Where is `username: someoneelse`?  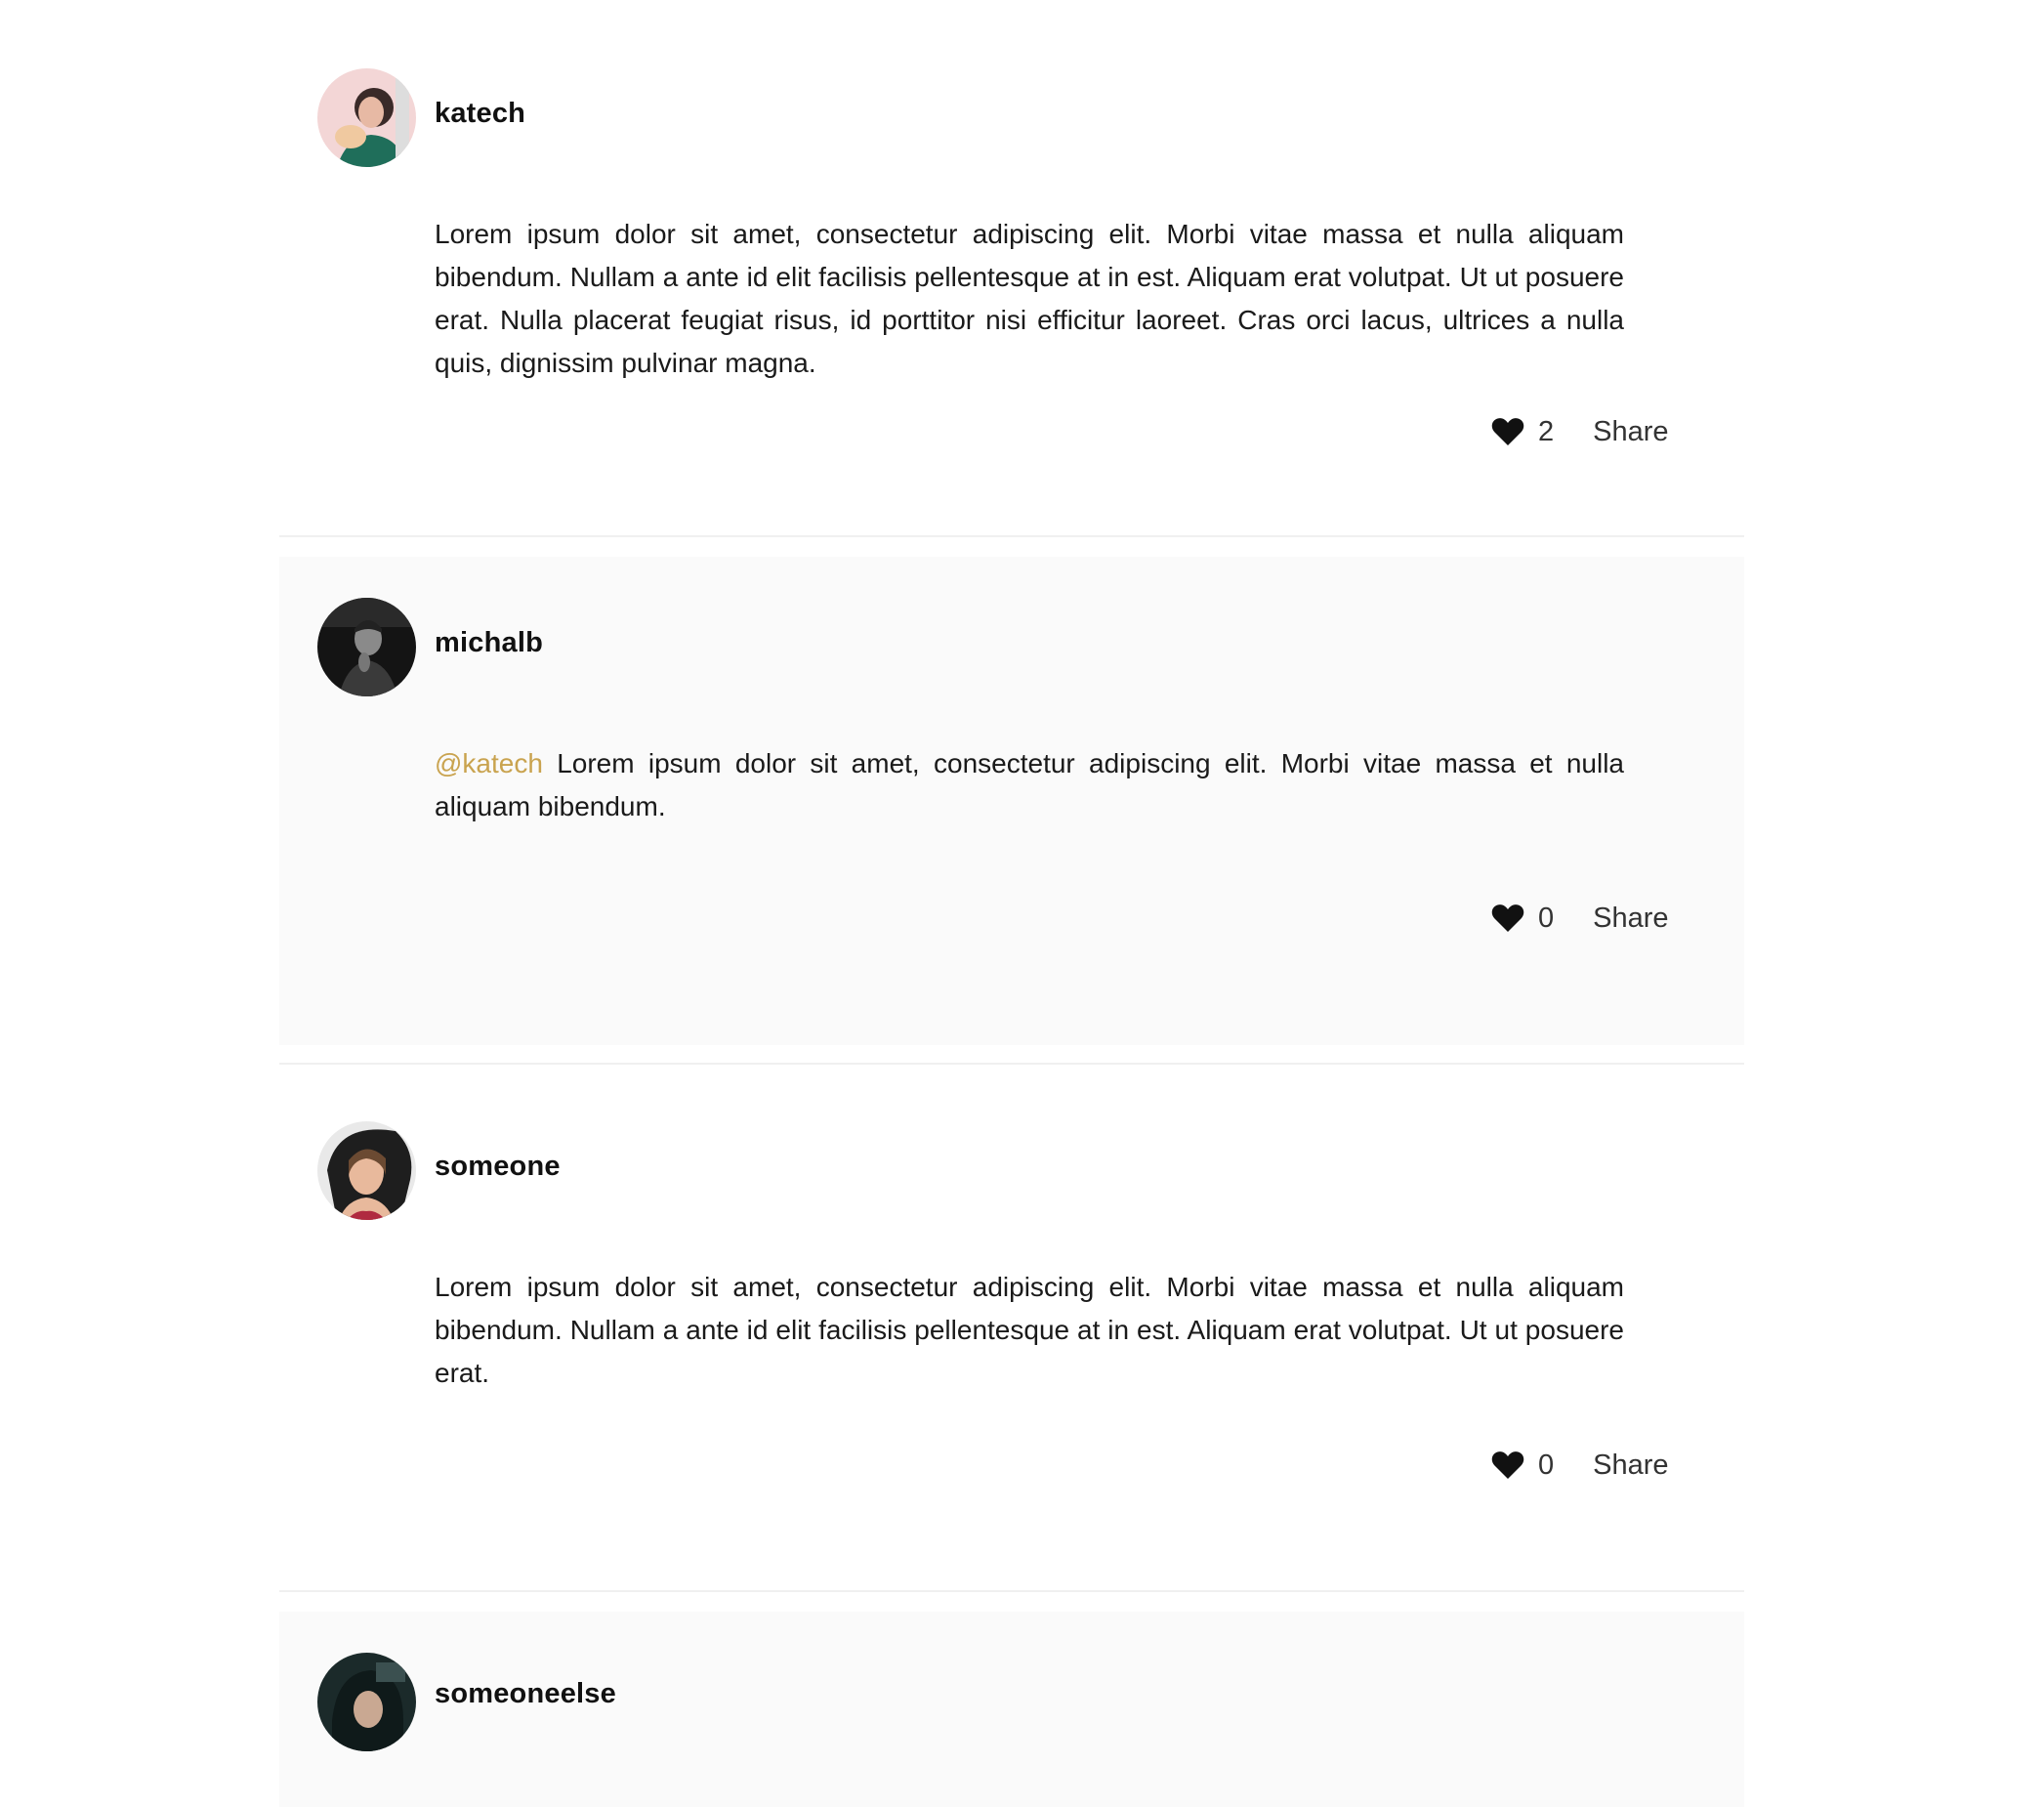 username: someoneelse is located at coordinates (525, 1694).